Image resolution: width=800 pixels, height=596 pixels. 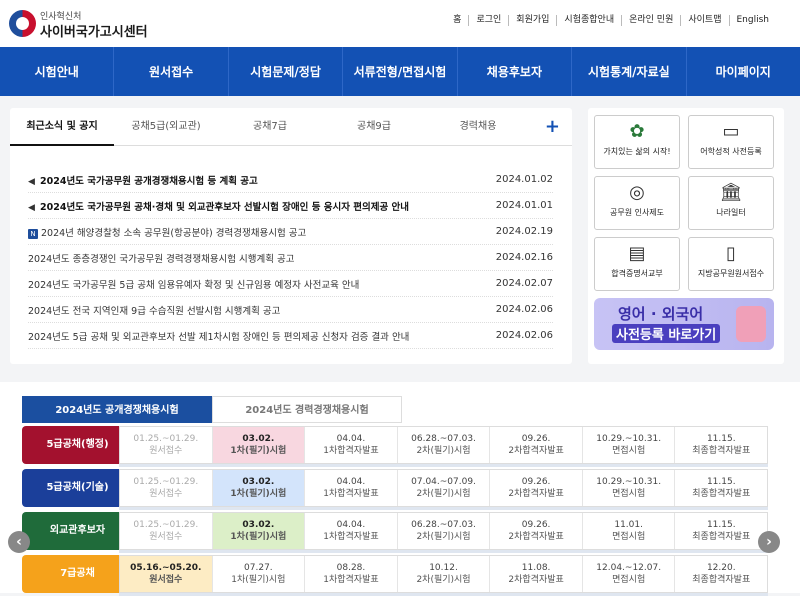 I want to click on nav-document-interview: 서류전형/면접시험, so click(x=400, y=71).